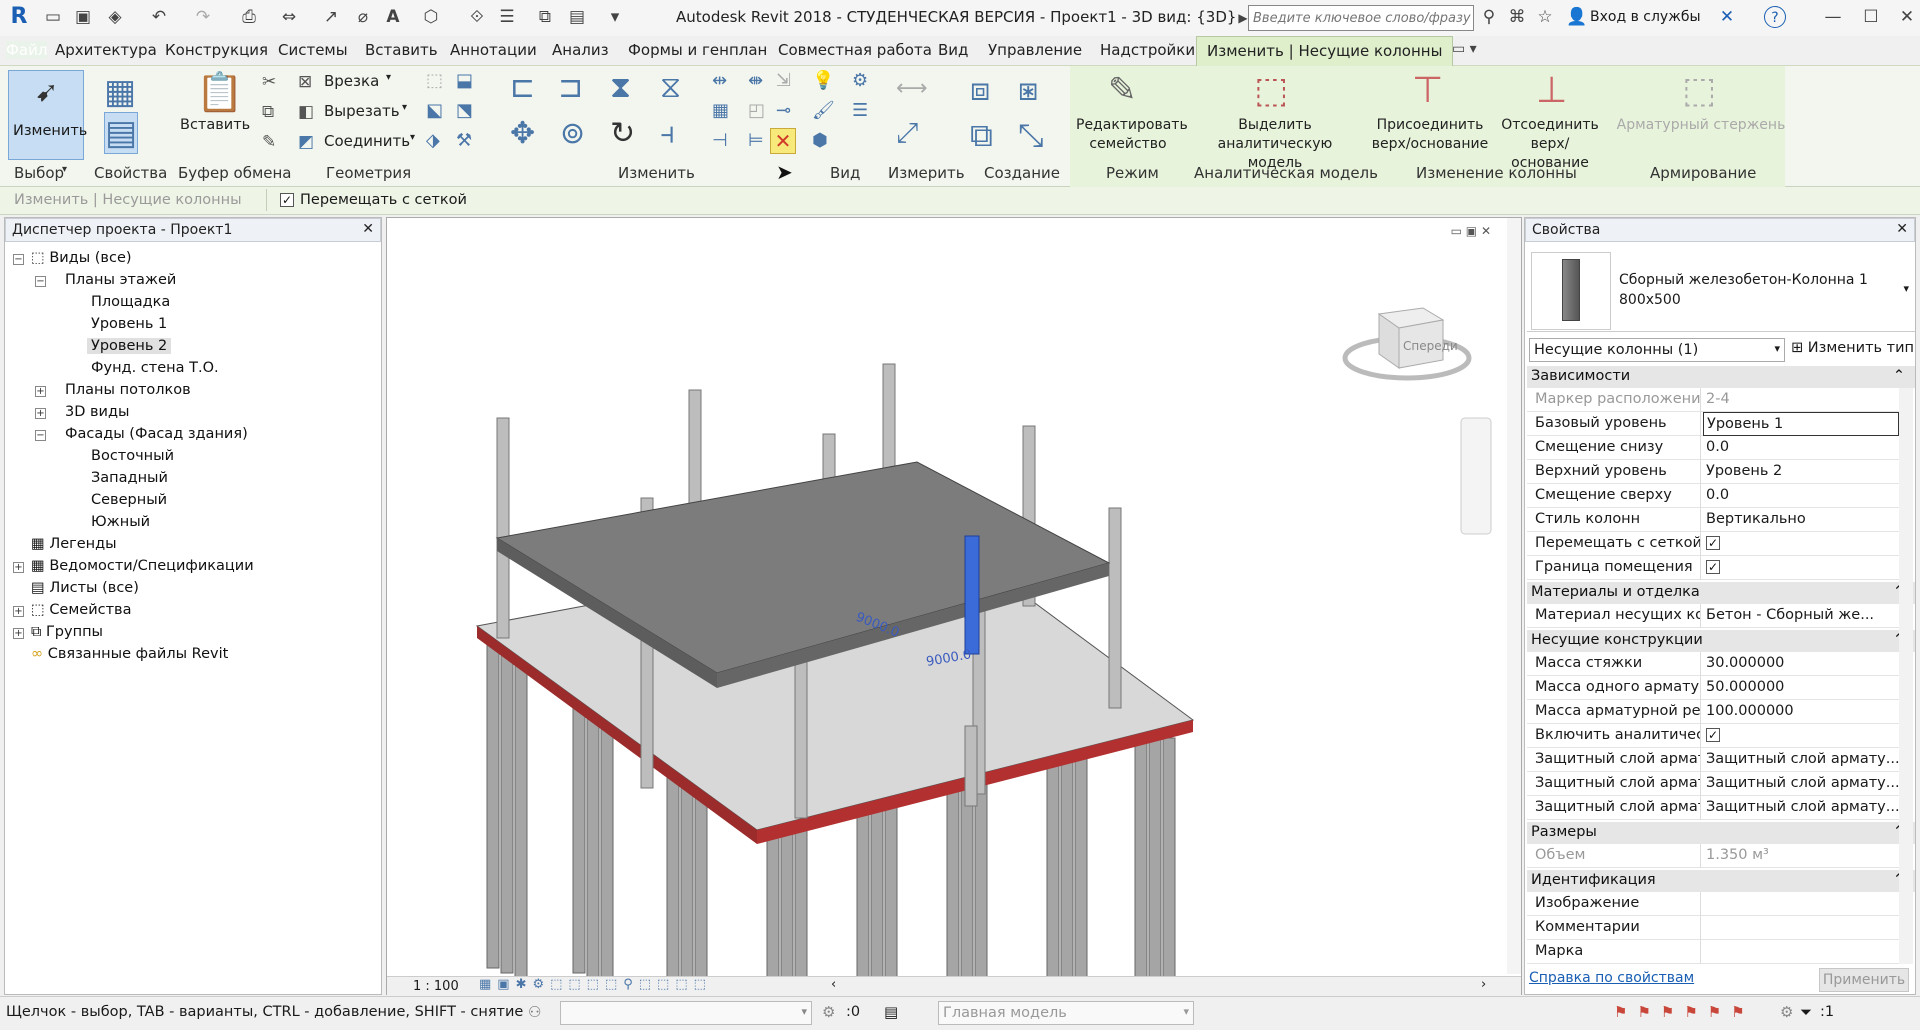  What do you see at coordinates (404, 107) in the screenshot?
I see `cut-dropdown-icon: ▾` at bounding box center [404, 107].